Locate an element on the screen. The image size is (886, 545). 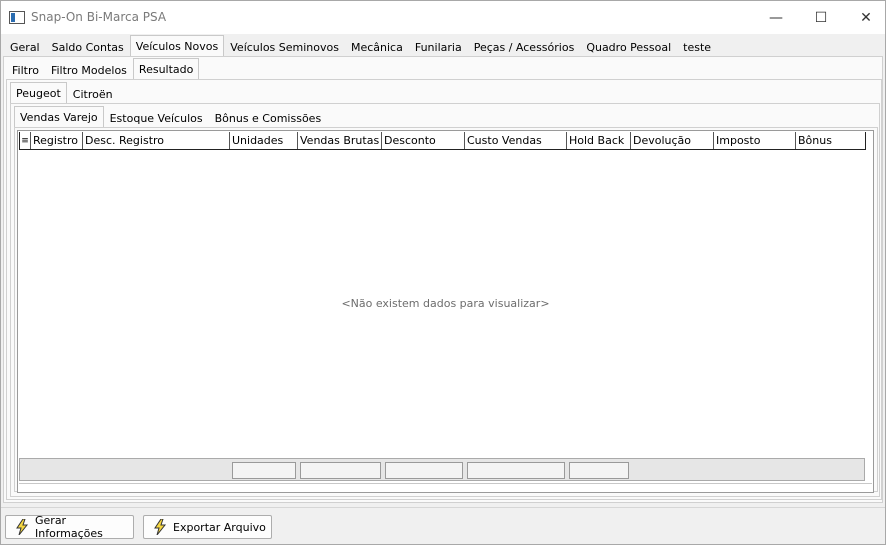
export-button: Exportar Arquivo is located at coordinates (207, 527).